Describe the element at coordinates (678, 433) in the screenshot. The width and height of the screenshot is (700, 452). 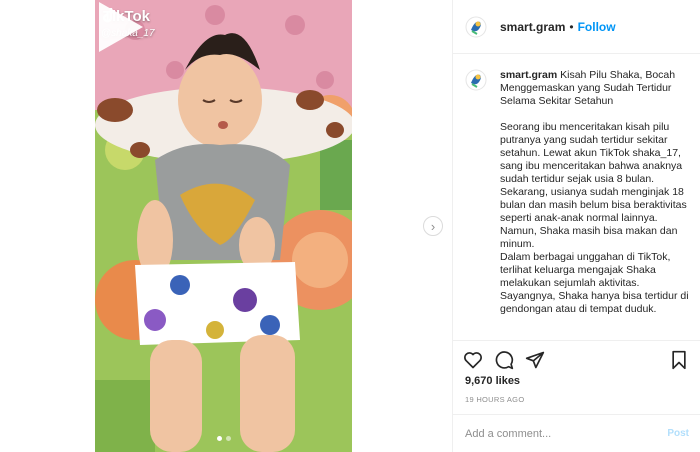
I see `post-comment-button: Post` at that location.